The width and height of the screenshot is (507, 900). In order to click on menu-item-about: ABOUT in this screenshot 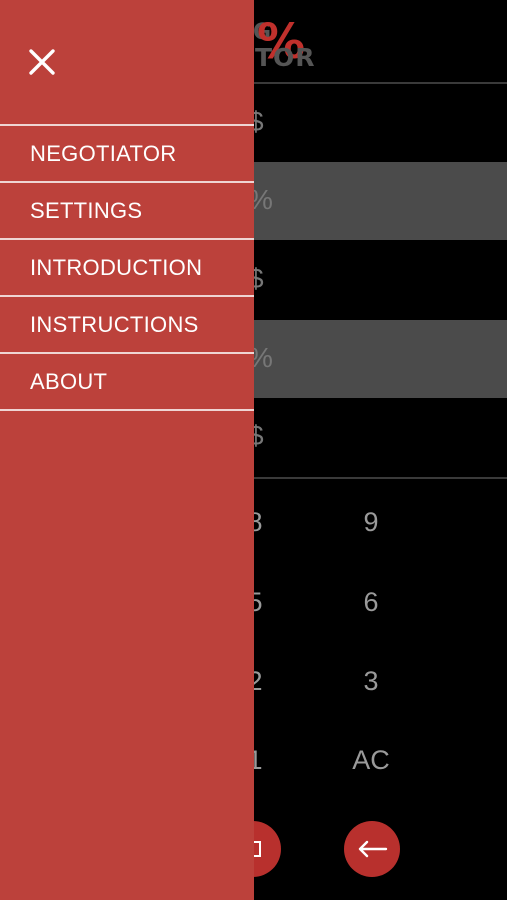, I will do `click(127, 381)`.